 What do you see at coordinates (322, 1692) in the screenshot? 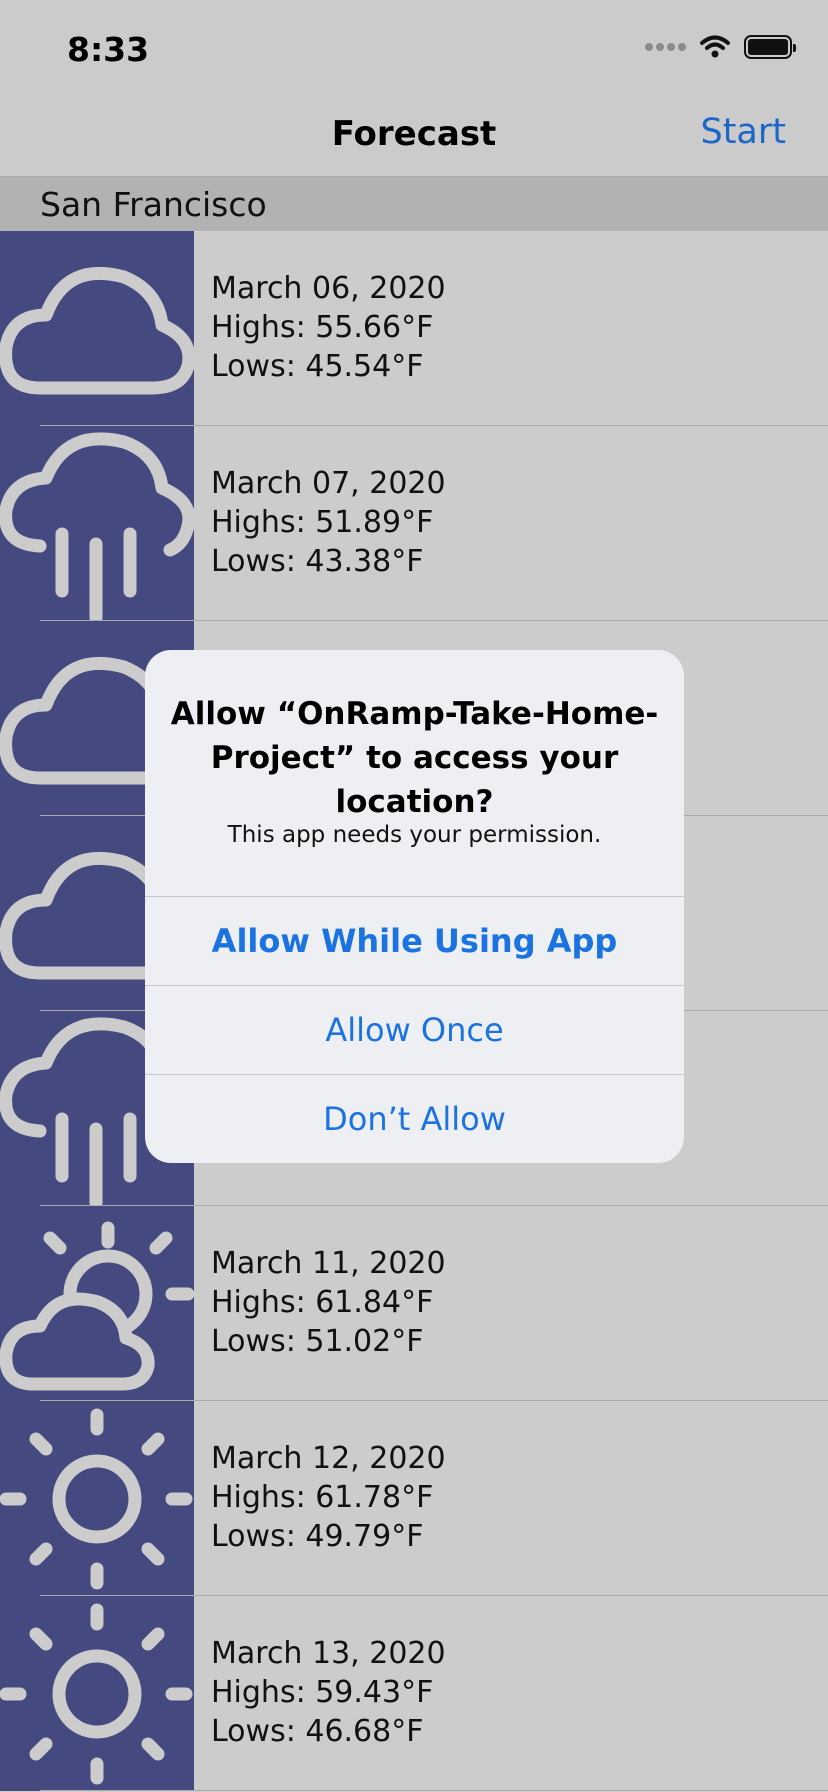
I see `forecast-highs: Highs: 59.43°F` at bounding box center [322, 1692].